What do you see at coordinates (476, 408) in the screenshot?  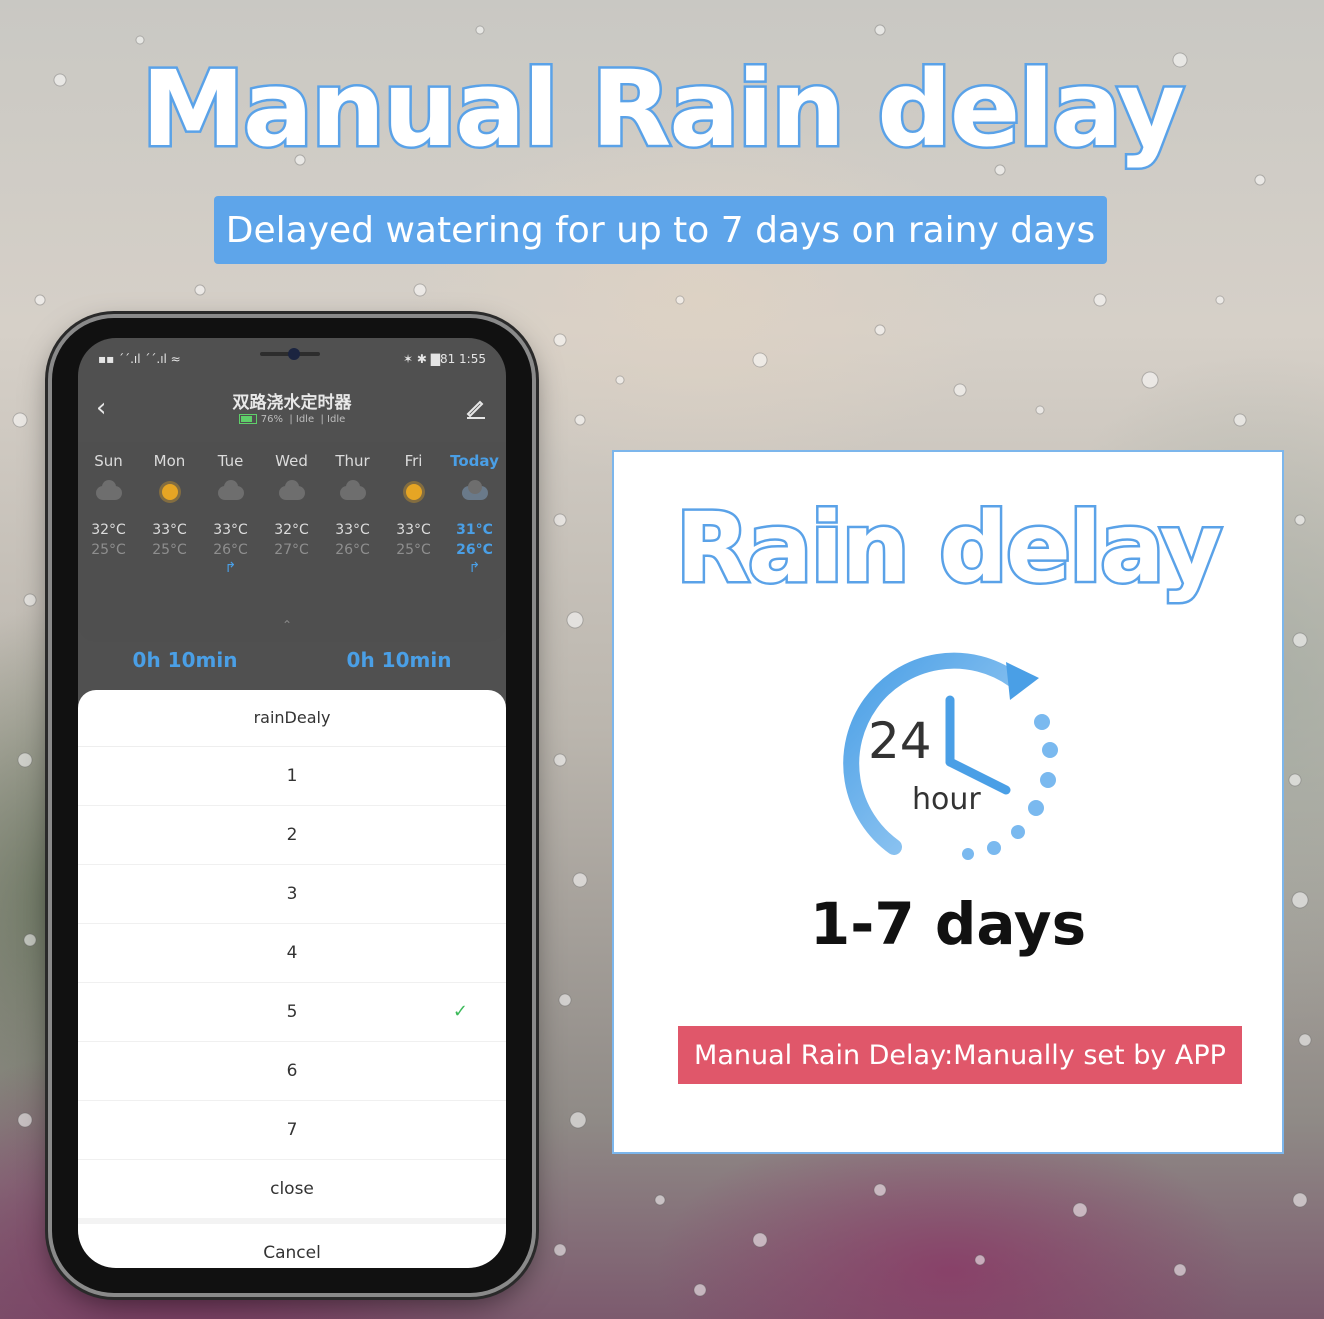 I see `edit-pencil-icon` at bounding box center [476, 408].